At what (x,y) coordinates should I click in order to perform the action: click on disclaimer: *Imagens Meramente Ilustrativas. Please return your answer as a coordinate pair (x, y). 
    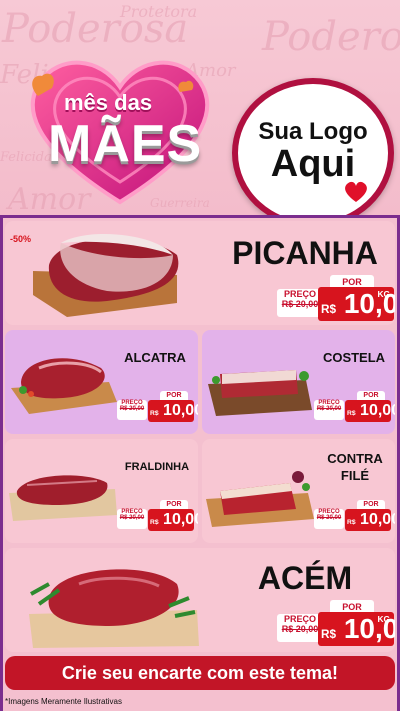
    Looking at the image, I should click on (63, 701).